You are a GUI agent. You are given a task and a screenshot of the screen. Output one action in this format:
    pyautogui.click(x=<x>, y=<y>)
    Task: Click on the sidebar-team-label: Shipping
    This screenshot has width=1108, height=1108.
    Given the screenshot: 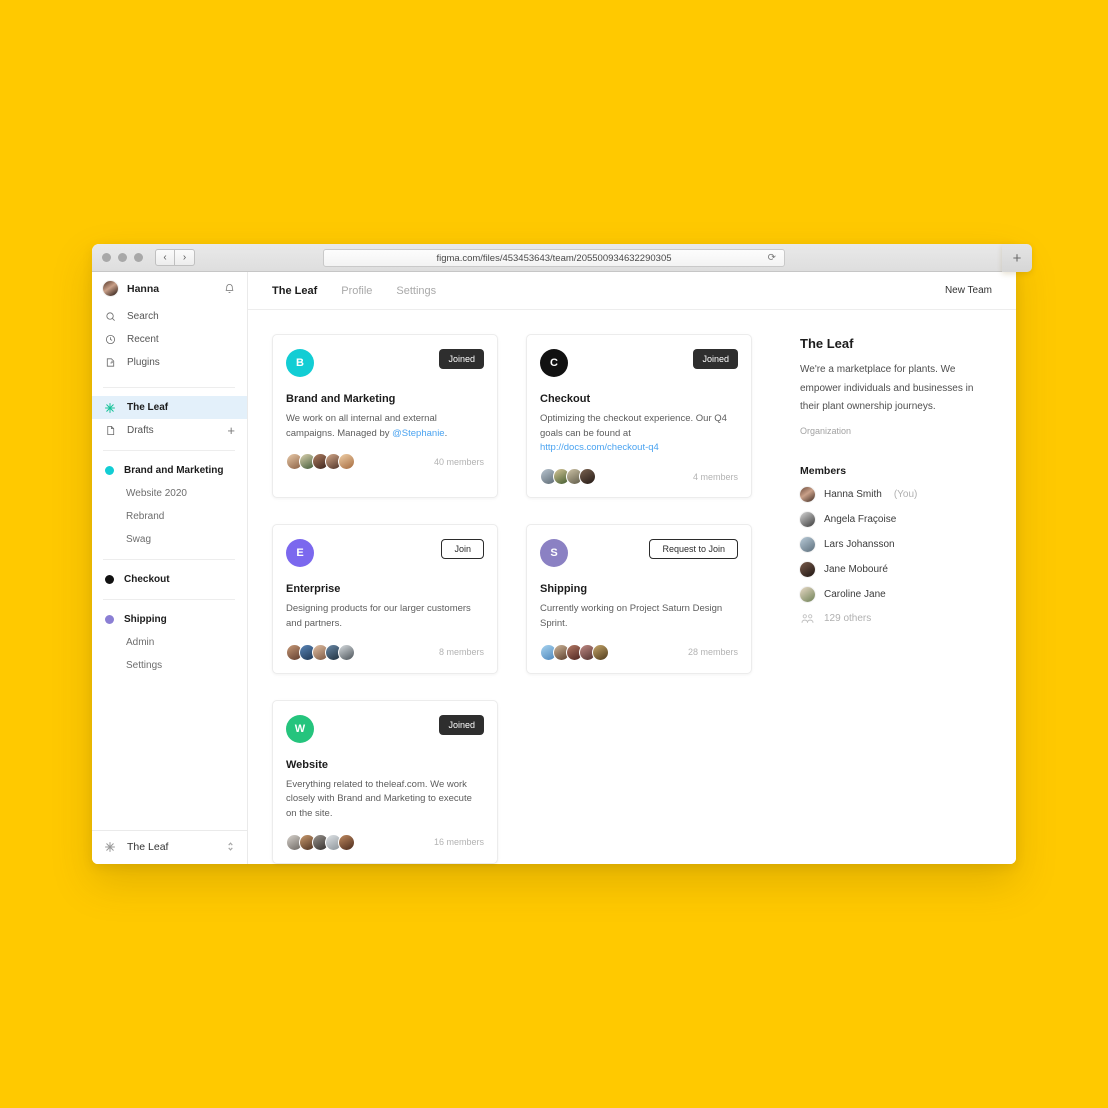 What is the action you would take?
    pyautogui.click(x=145, y=619)
    